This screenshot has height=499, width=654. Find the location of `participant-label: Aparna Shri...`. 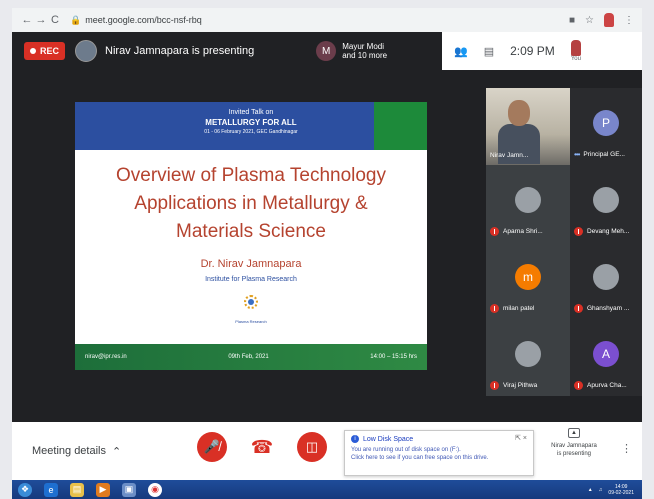

participant-label: Aparna Shri... is located at coordinates (529, 231).